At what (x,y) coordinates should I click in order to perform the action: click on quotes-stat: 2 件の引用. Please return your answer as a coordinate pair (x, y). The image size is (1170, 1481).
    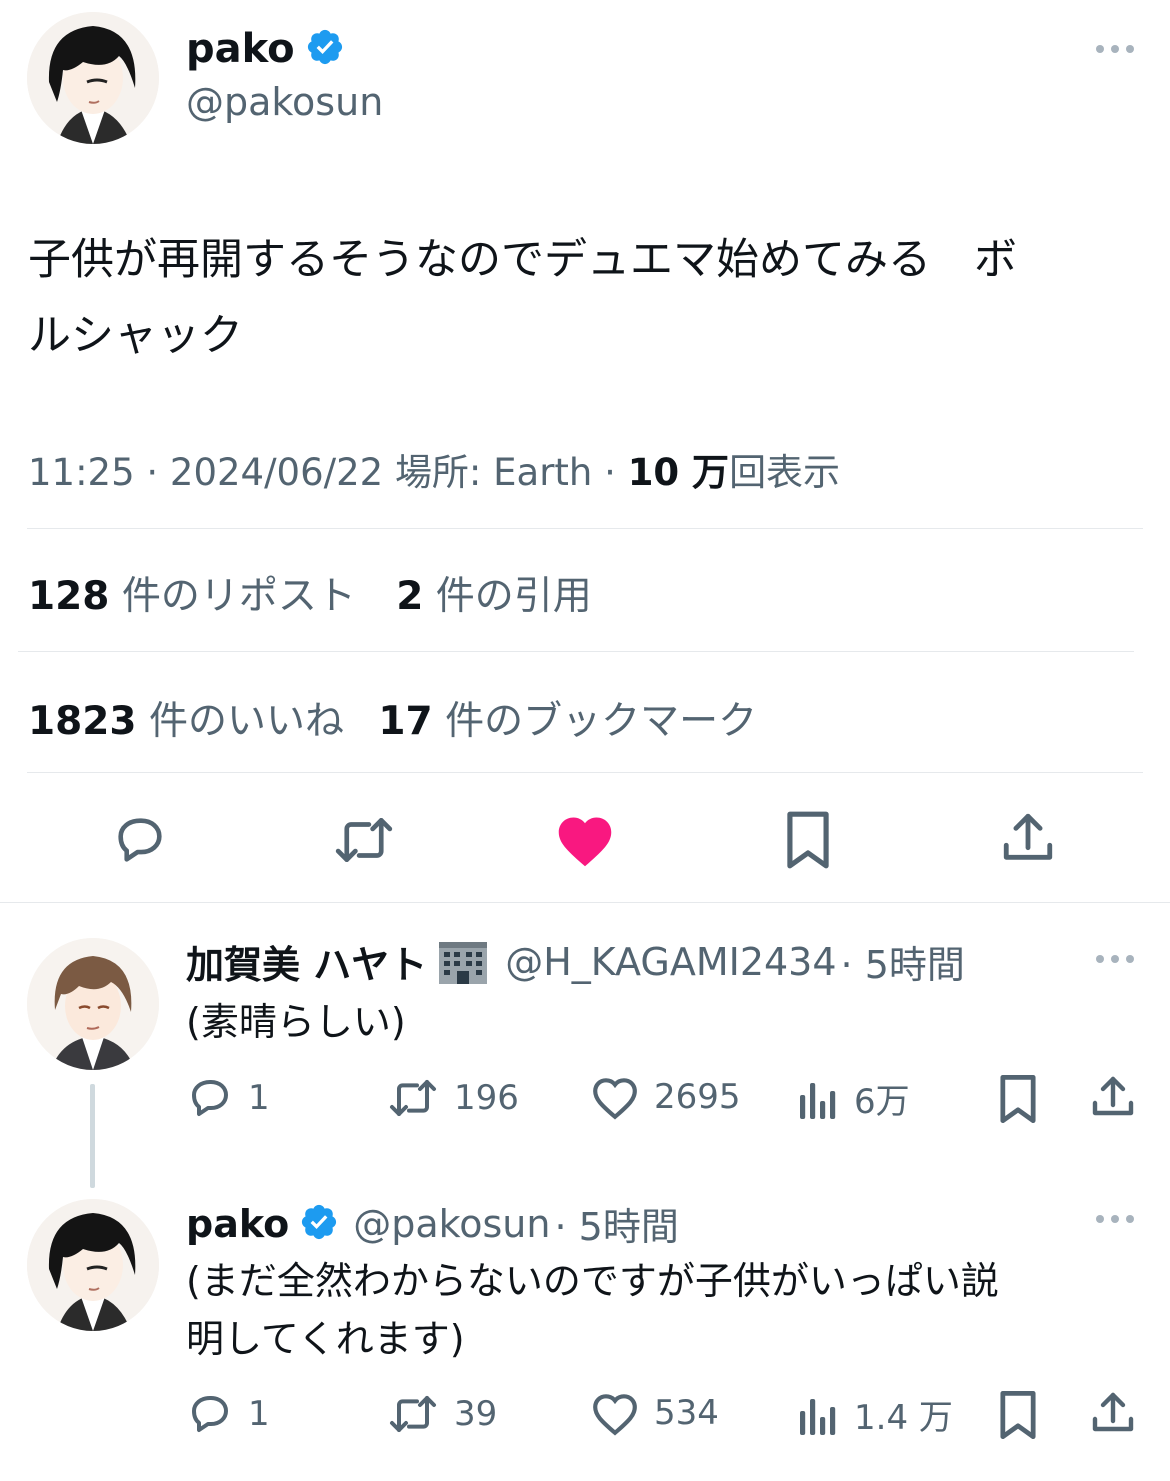
    Looking at the image, I should click on (494, 596).